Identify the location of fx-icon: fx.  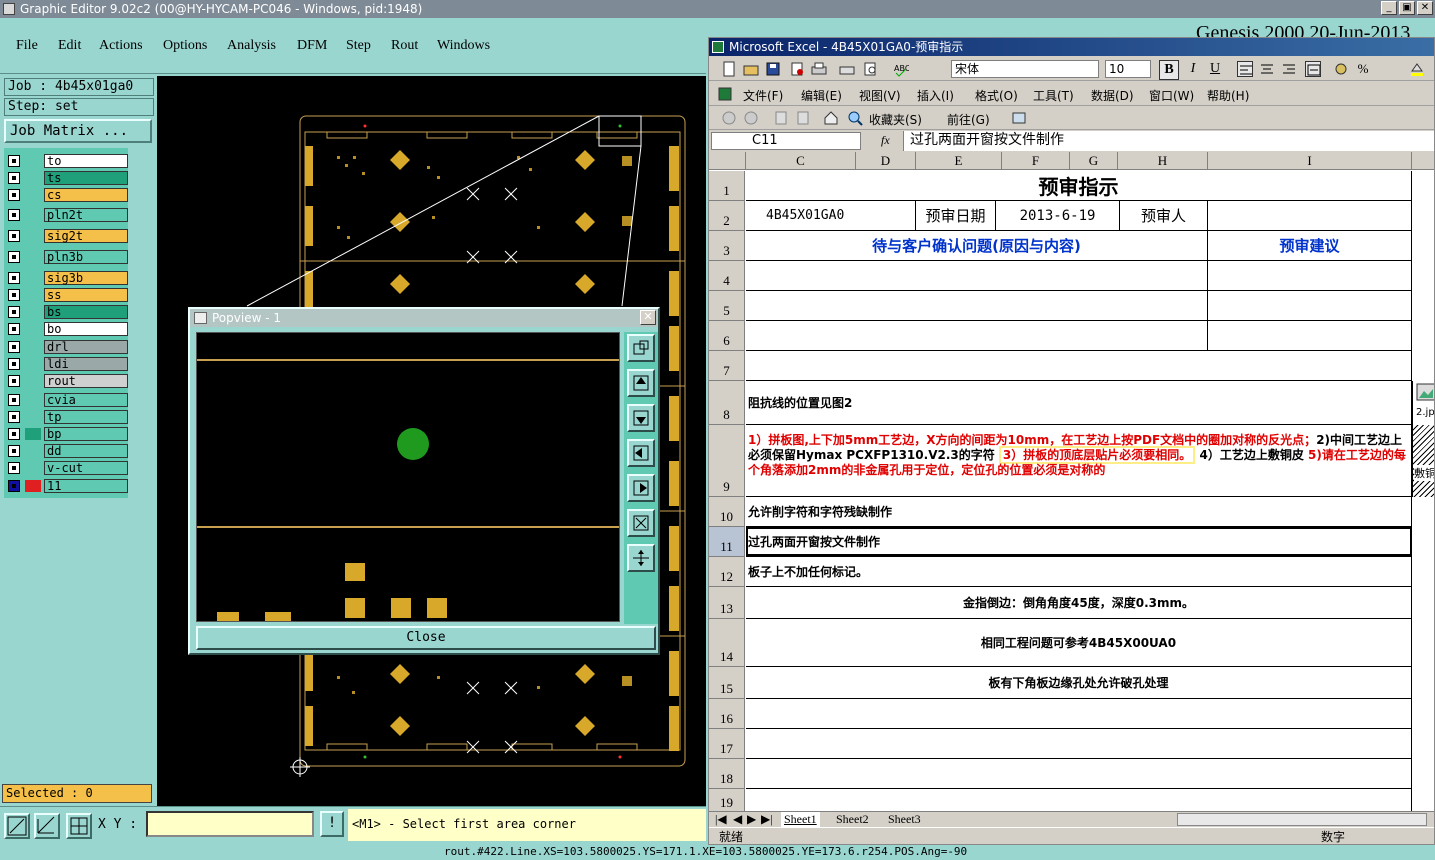
(885, 140).